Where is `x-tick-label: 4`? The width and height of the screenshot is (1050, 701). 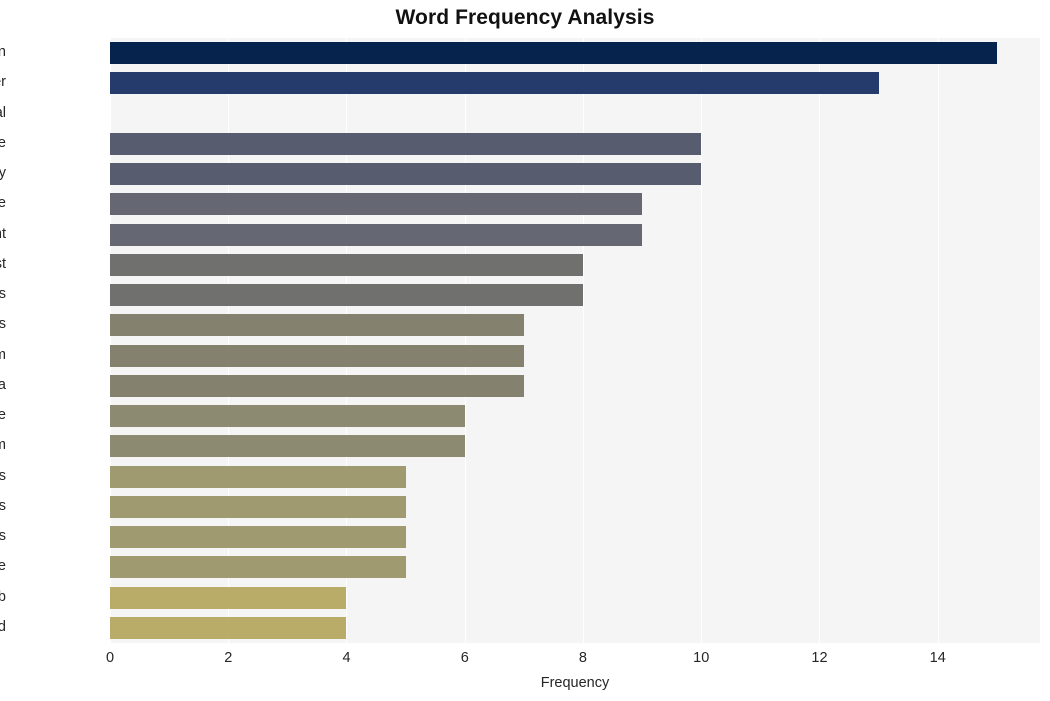
x-tick-label: 4 is located at coordinates (346, 658).